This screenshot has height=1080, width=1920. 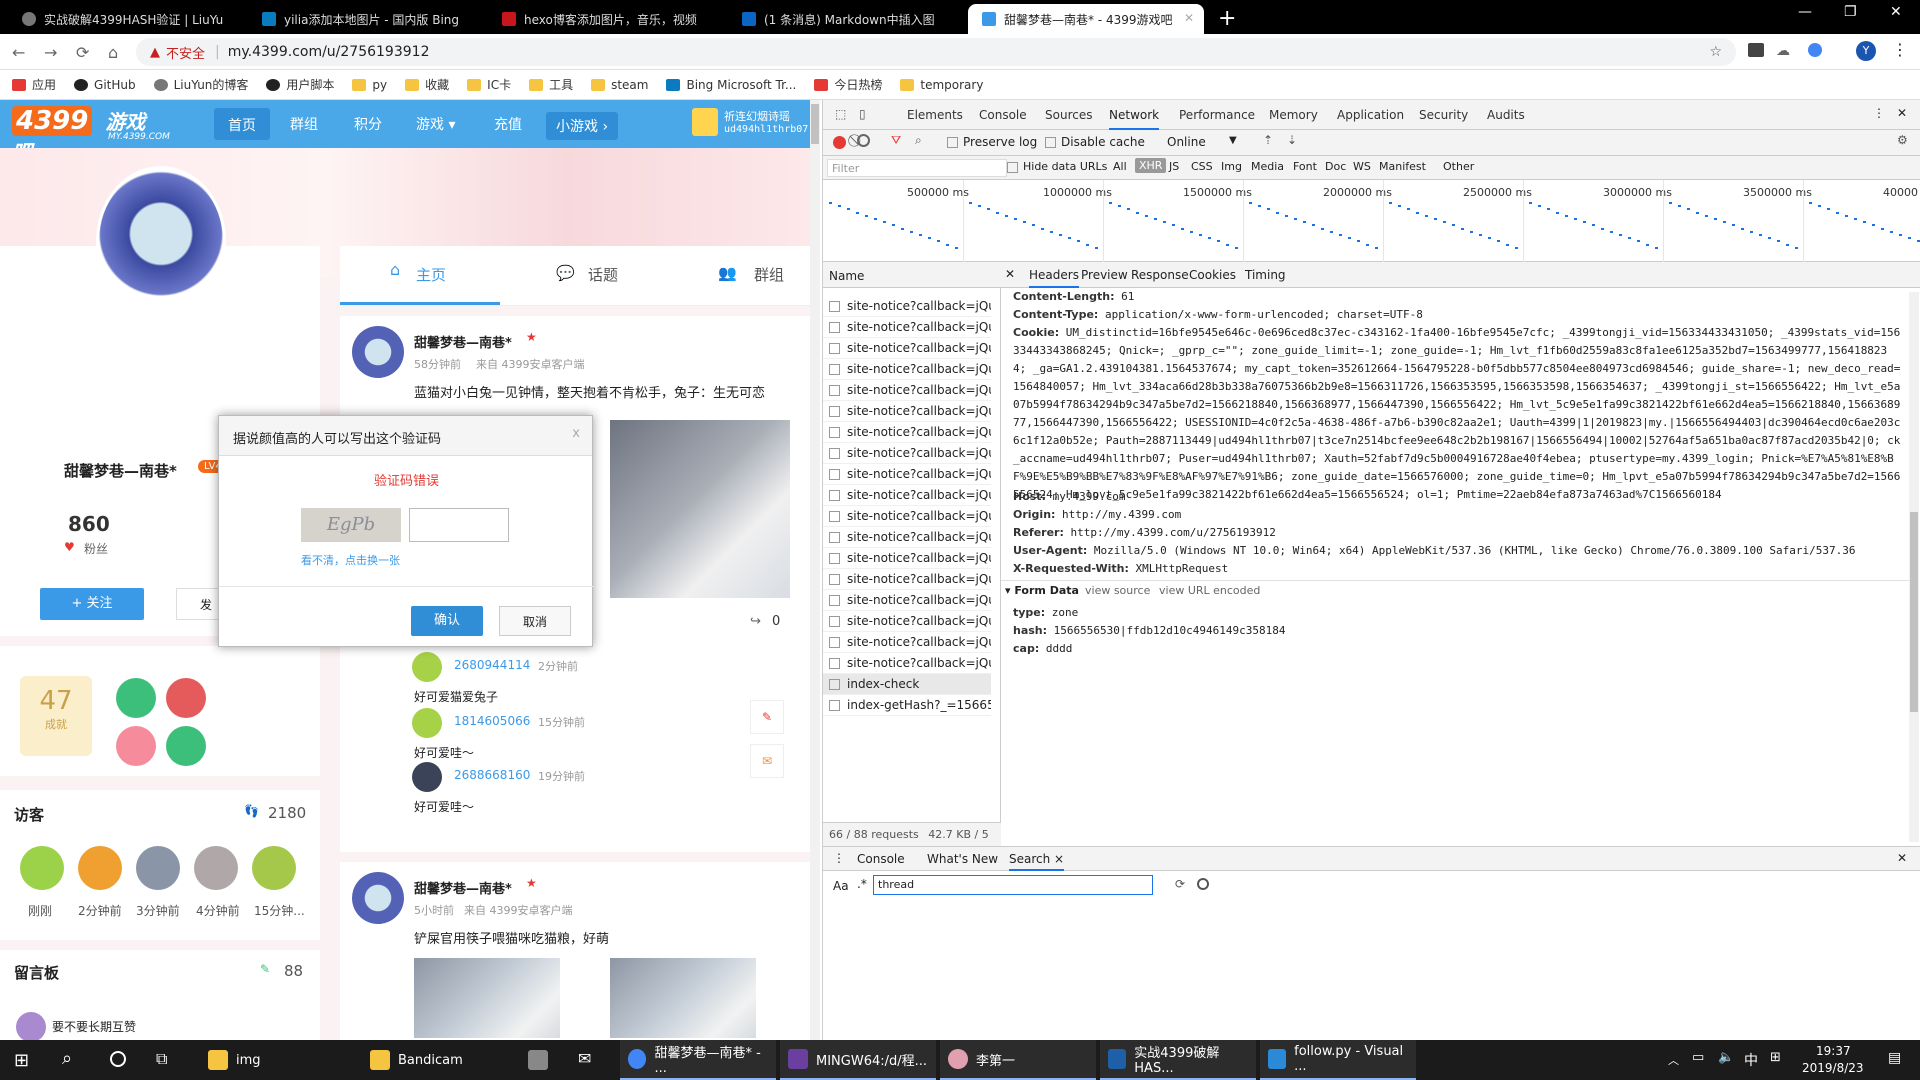 What do you see at coordinates (1018, 1060) in the screenshot?
I see `taskbar-item-chat: 李第一` at bounding box center [1018, 1060].